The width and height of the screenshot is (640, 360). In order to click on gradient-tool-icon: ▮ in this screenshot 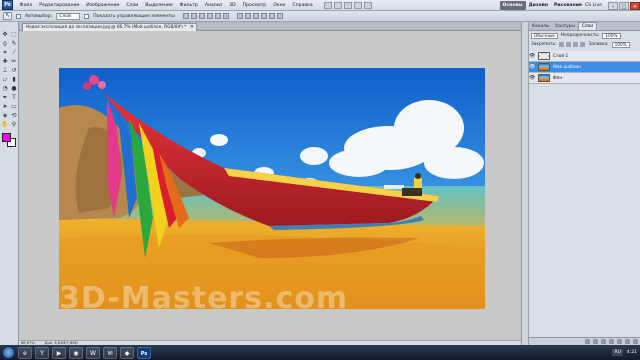, I will do `click(14, 80)`.